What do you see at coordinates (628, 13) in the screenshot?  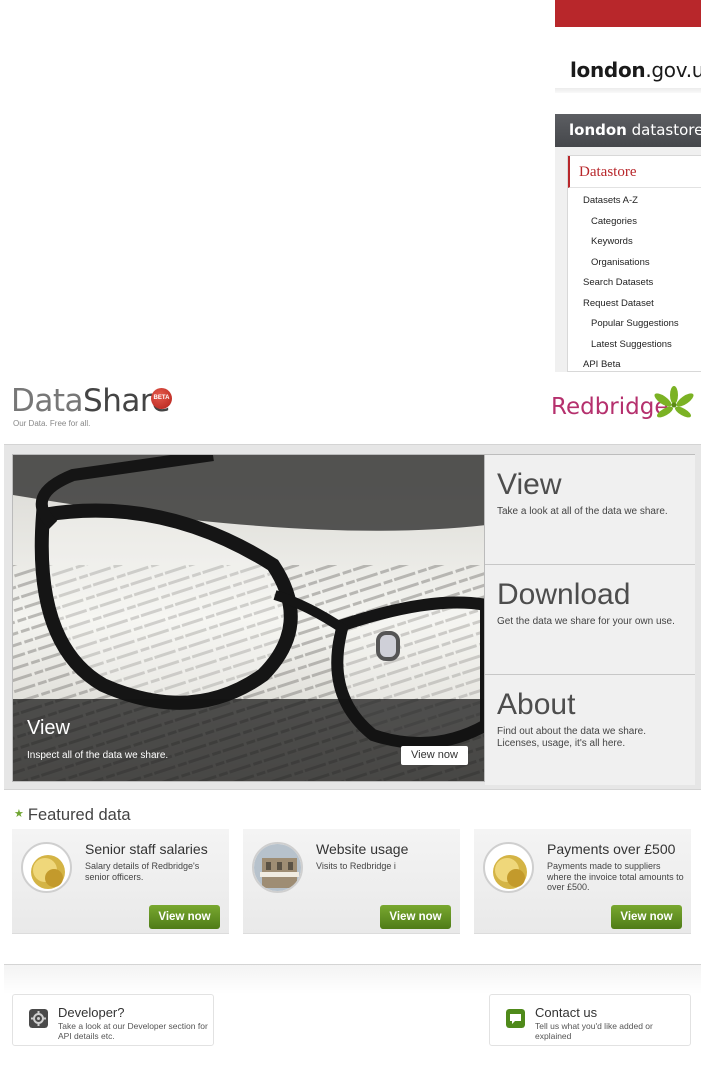 I see `london-header-bar` at bounding box center [628, 13].